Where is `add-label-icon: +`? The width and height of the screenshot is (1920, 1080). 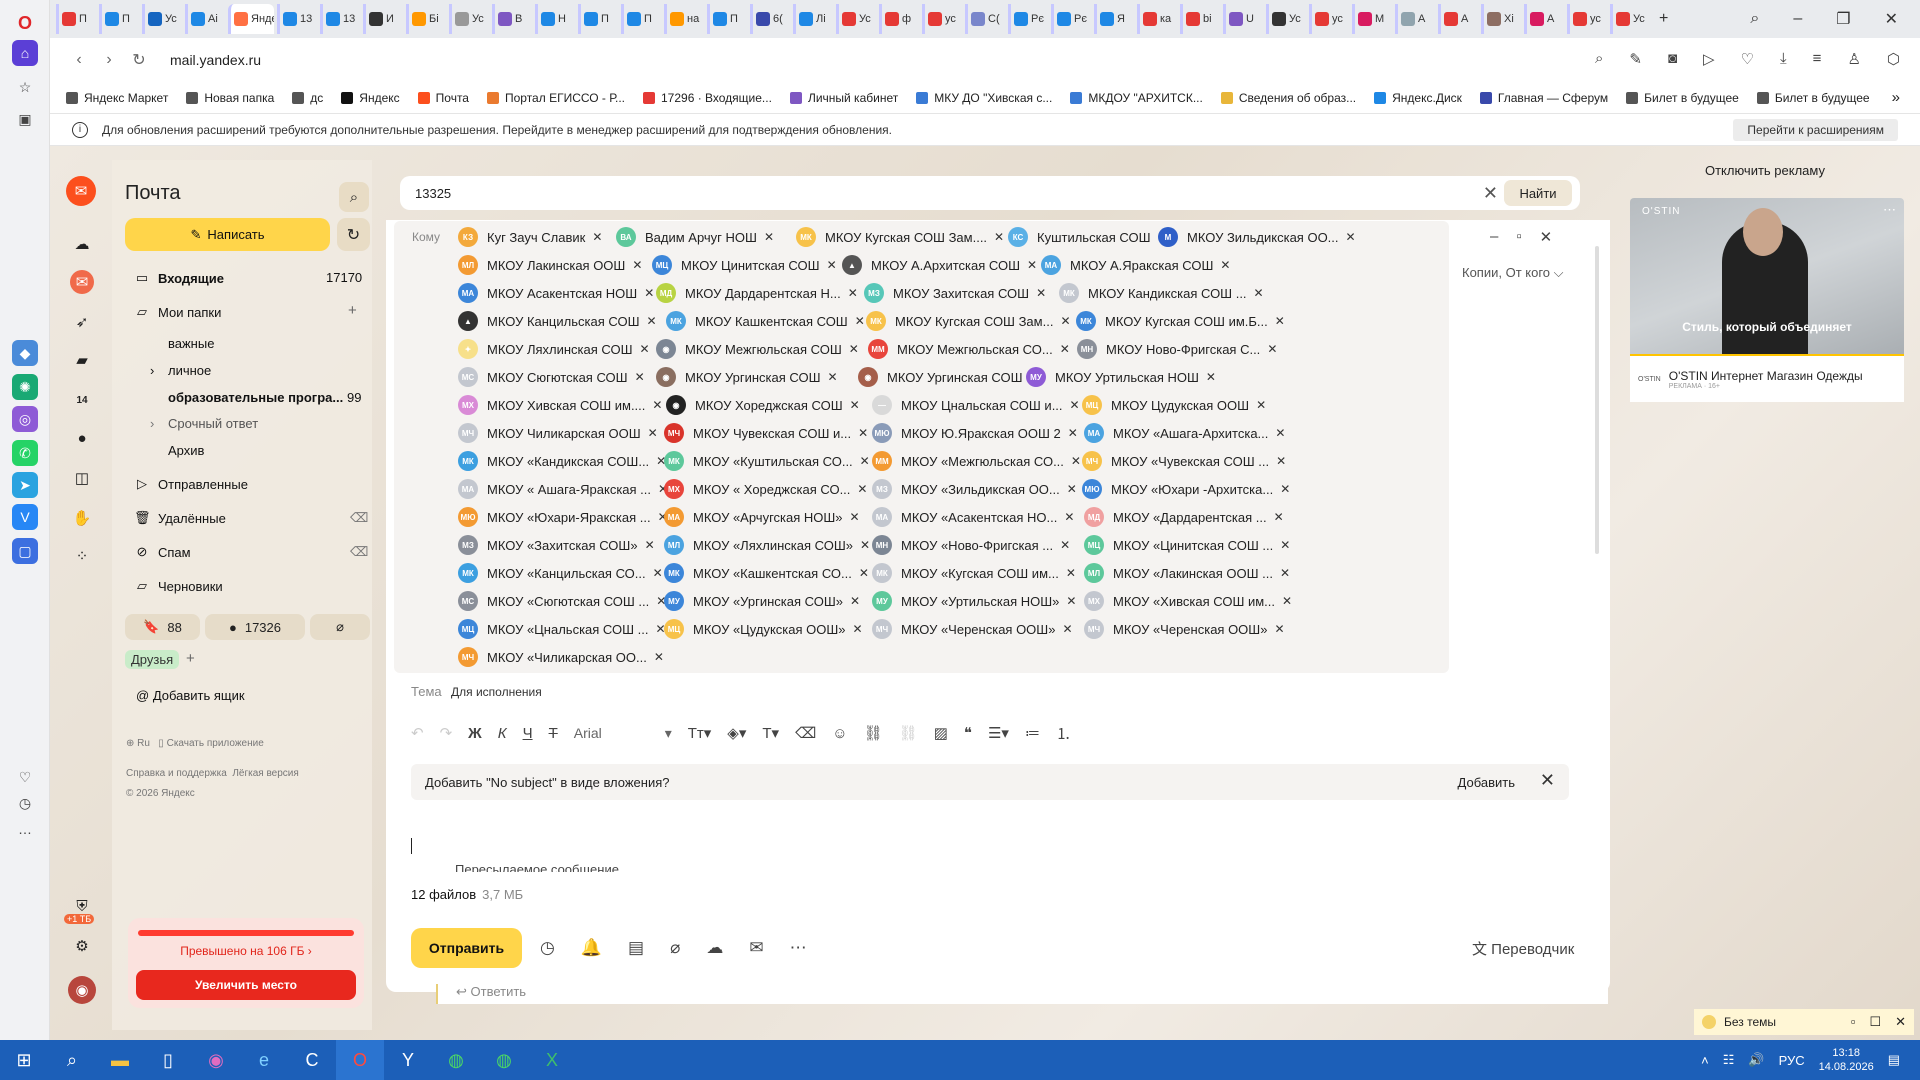 add-label-icon: + is located at coordinates (190, 658).